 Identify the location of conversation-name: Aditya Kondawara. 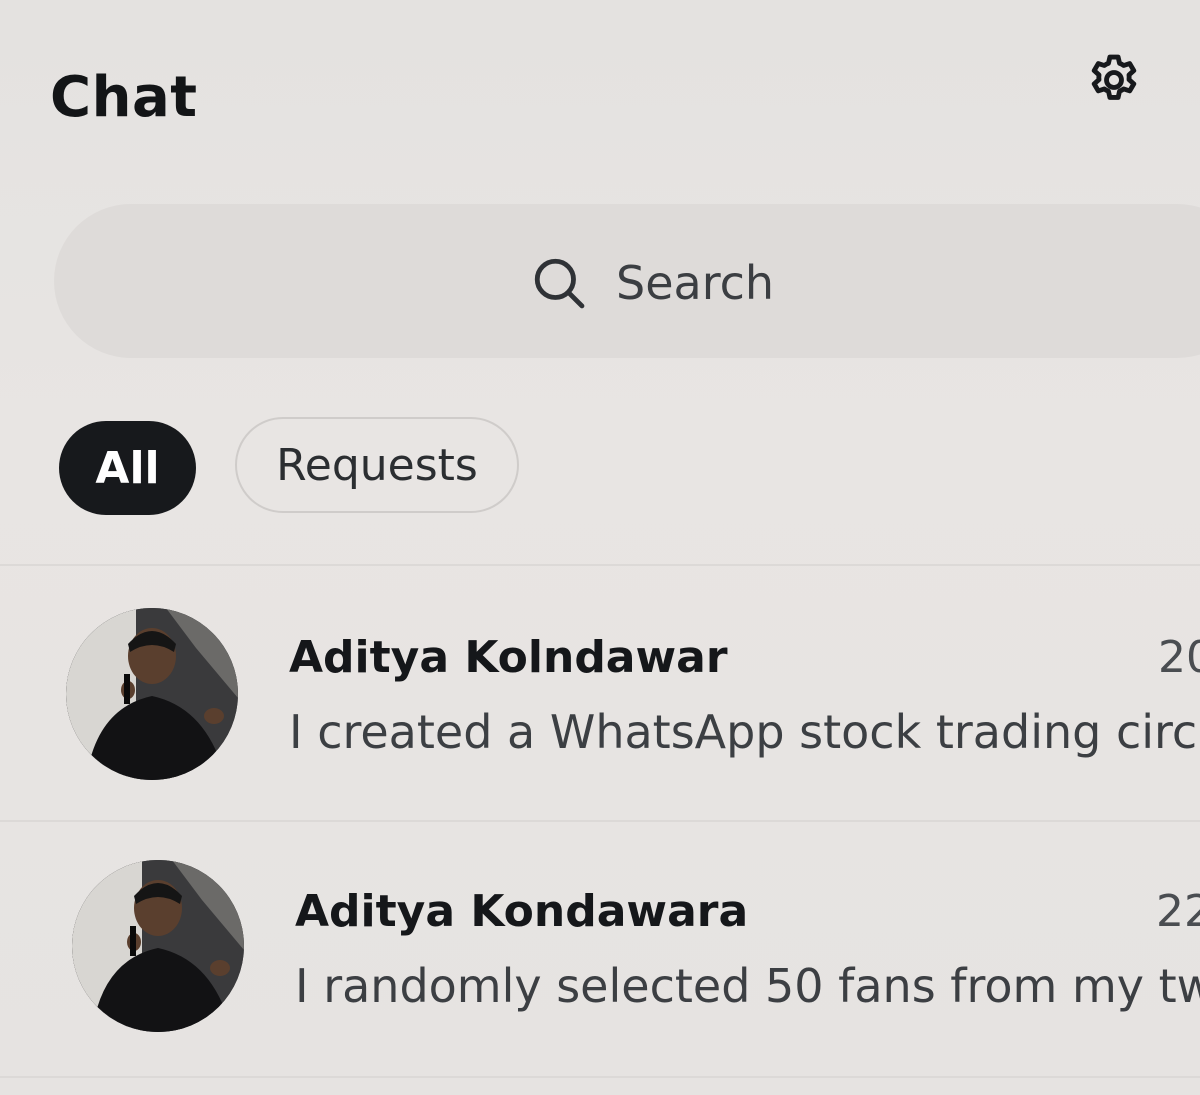
(522, 911).